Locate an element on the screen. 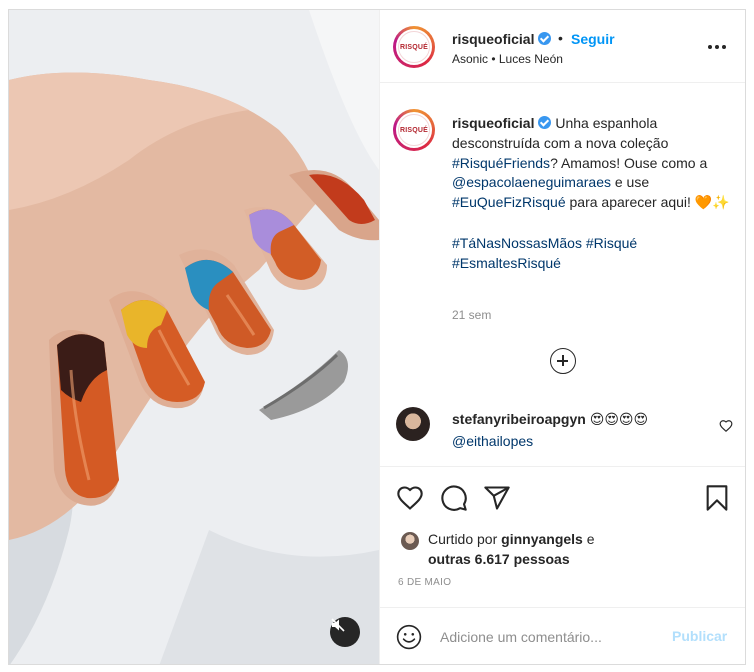 The height and width of the screenshot is (672, 754). save-bookmark-icon is located at coordinates (717, 498).